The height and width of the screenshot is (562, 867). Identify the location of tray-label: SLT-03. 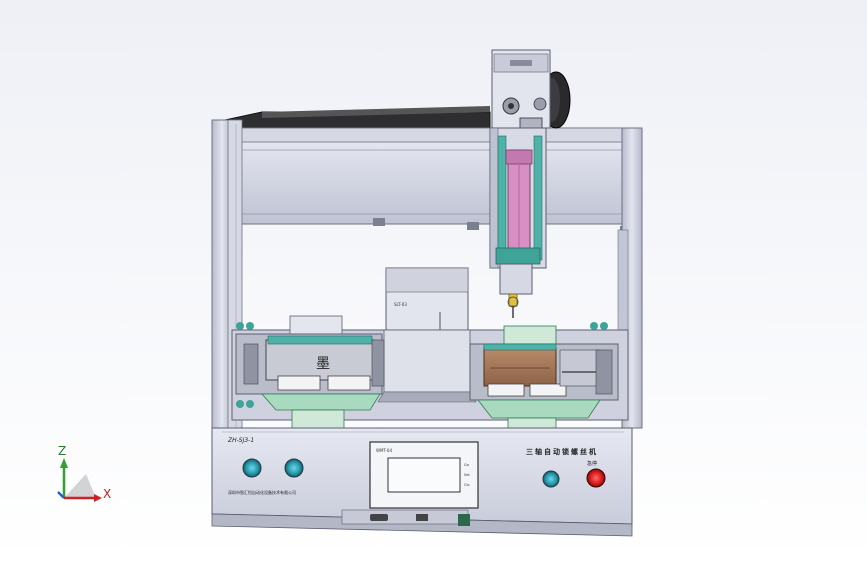
(400, 304).